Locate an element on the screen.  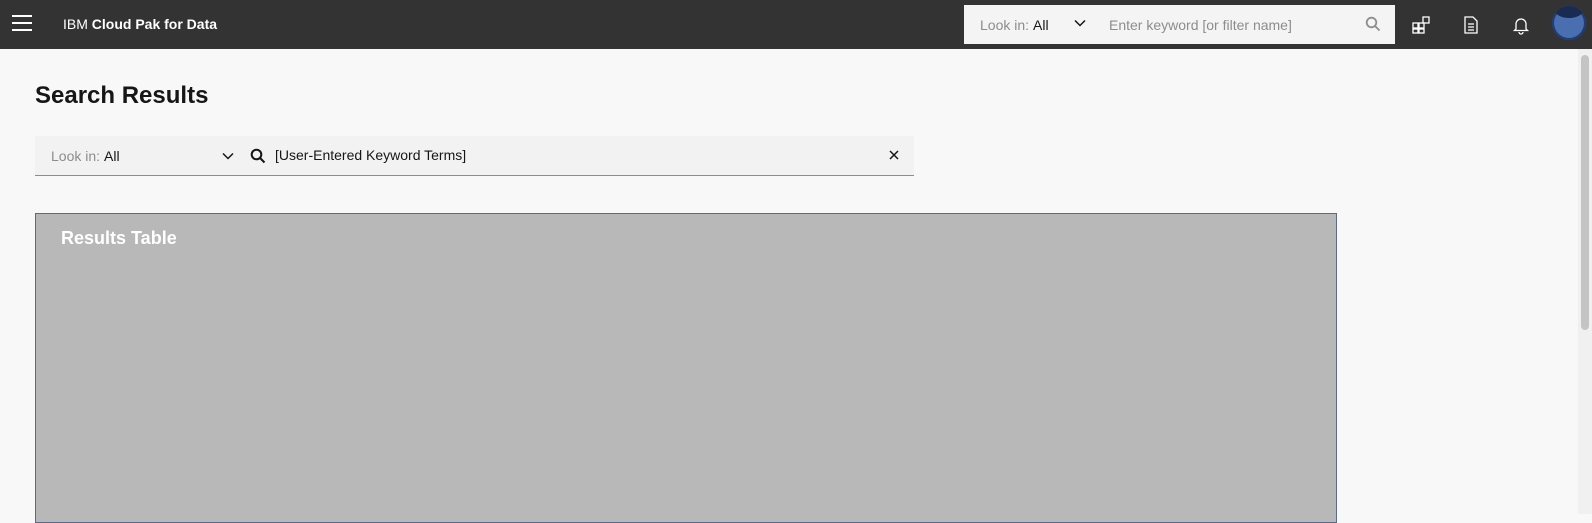
results-table-label: Results Table is located at coordinates (119, 238).